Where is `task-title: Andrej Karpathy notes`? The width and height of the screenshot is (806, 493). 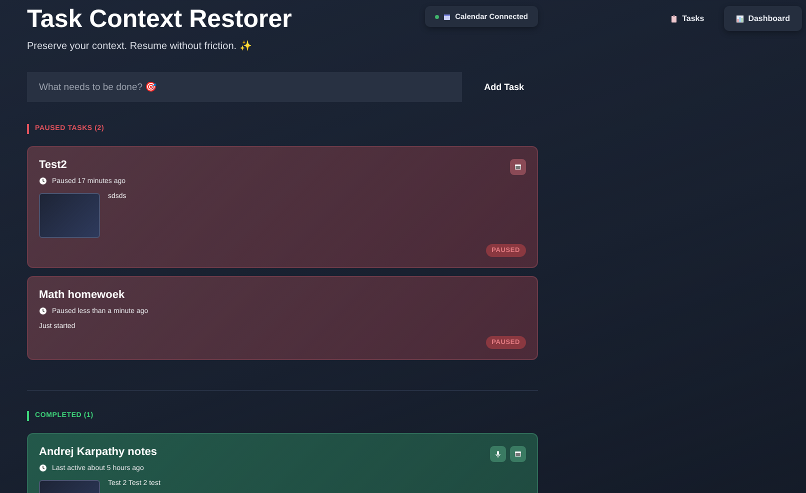
task-title: Andrej Karpathy notes is located at coordinates (98, 452).